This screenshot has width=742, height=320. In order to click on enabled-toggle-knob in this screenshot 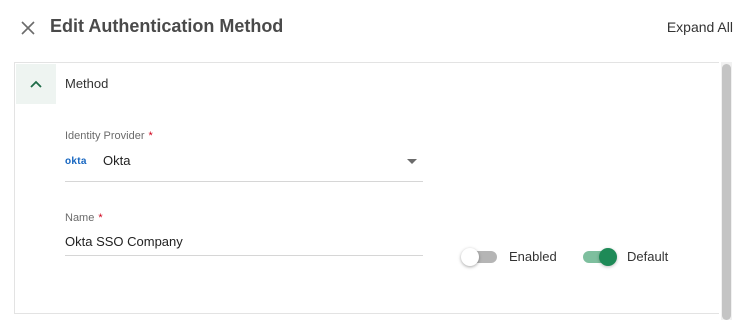, I will do `click(470, 257)`.